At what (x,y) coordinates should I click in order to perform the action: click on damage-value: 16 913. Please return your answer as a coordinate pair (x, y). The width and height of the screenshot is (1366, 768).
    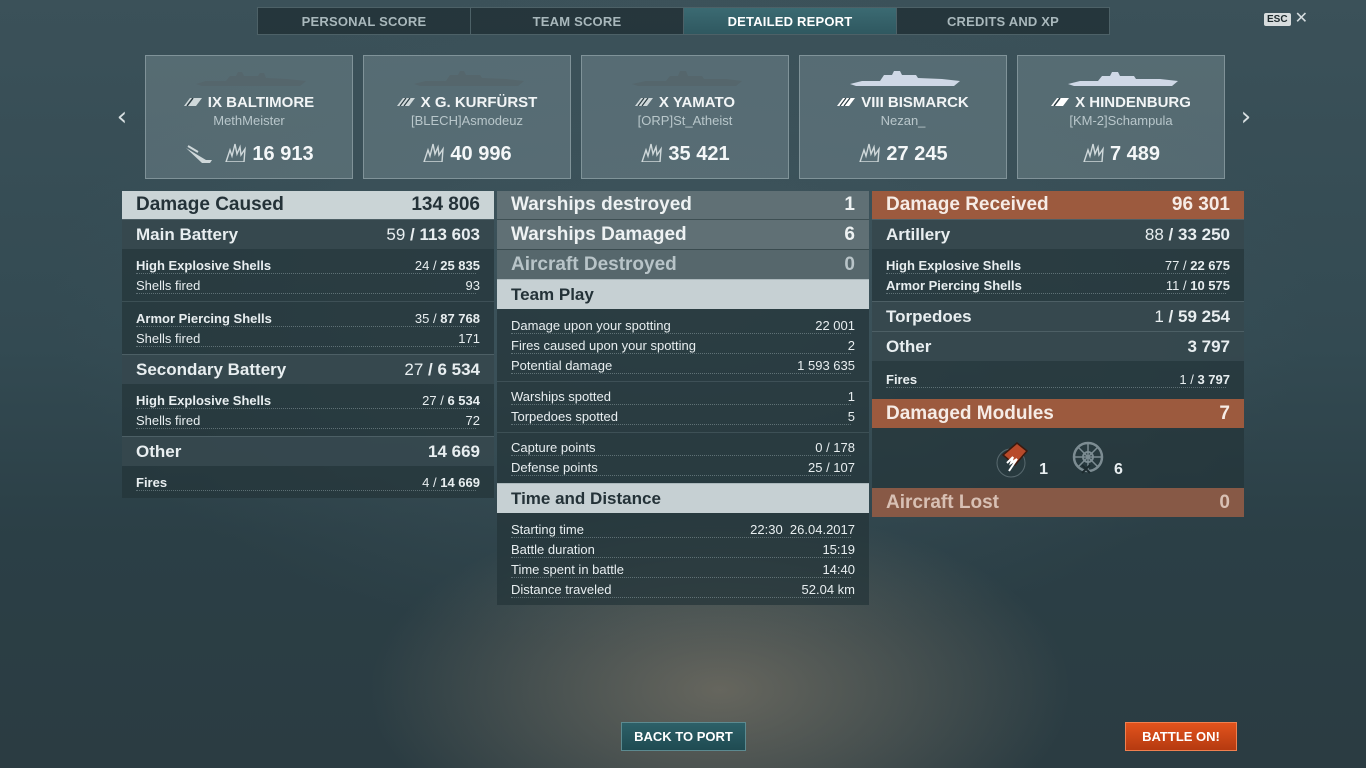
    Looking at the image, I should click on (283, 154).